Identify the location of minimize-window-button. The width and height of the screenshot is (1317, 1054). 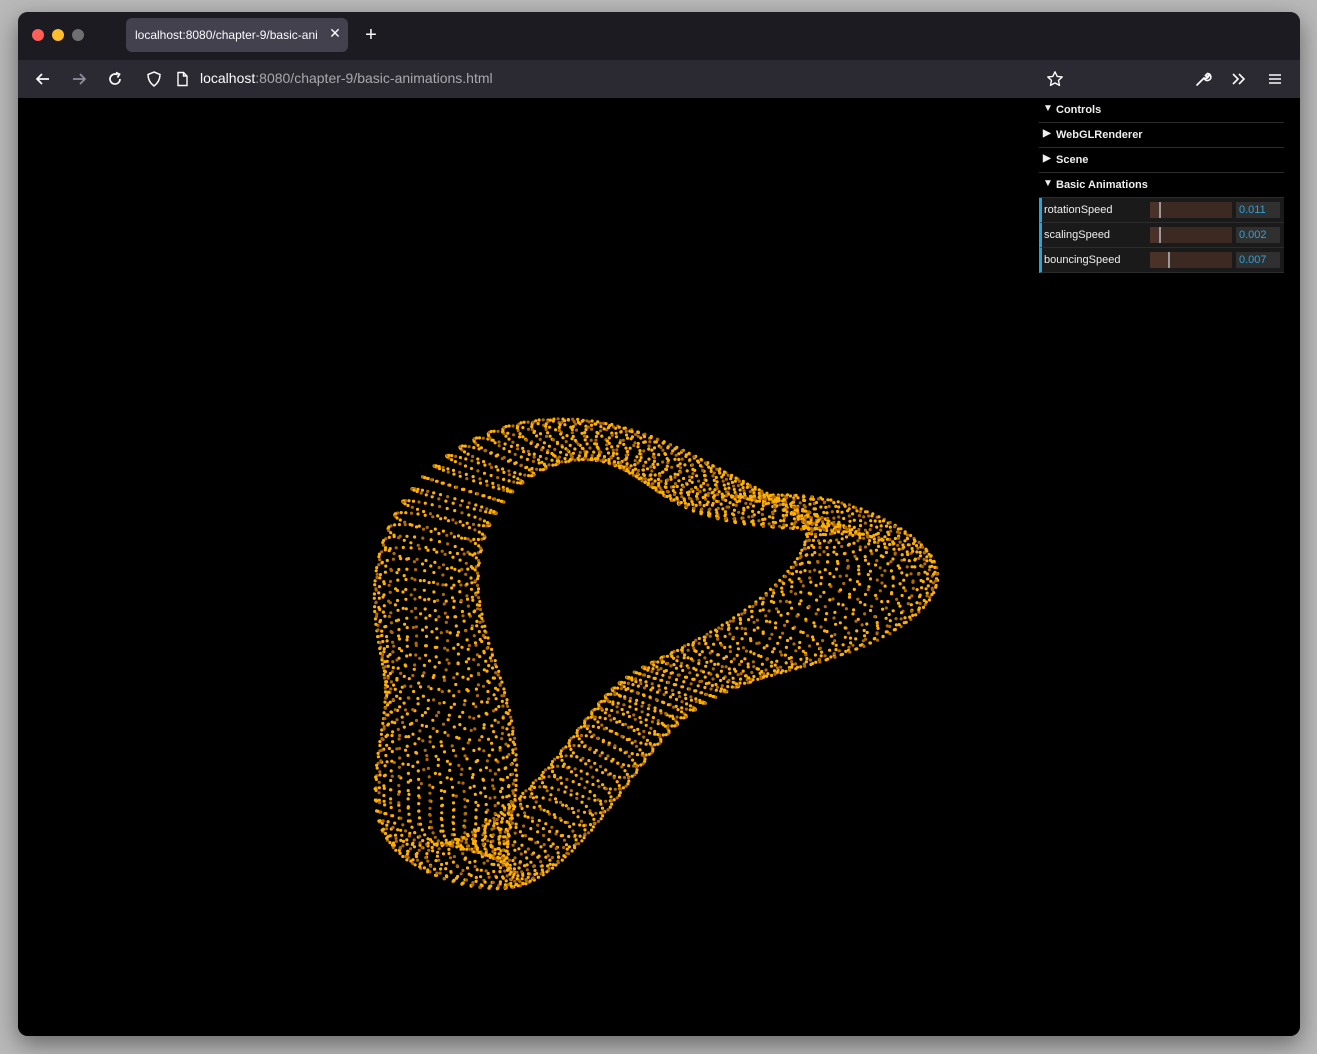
(58, 35).